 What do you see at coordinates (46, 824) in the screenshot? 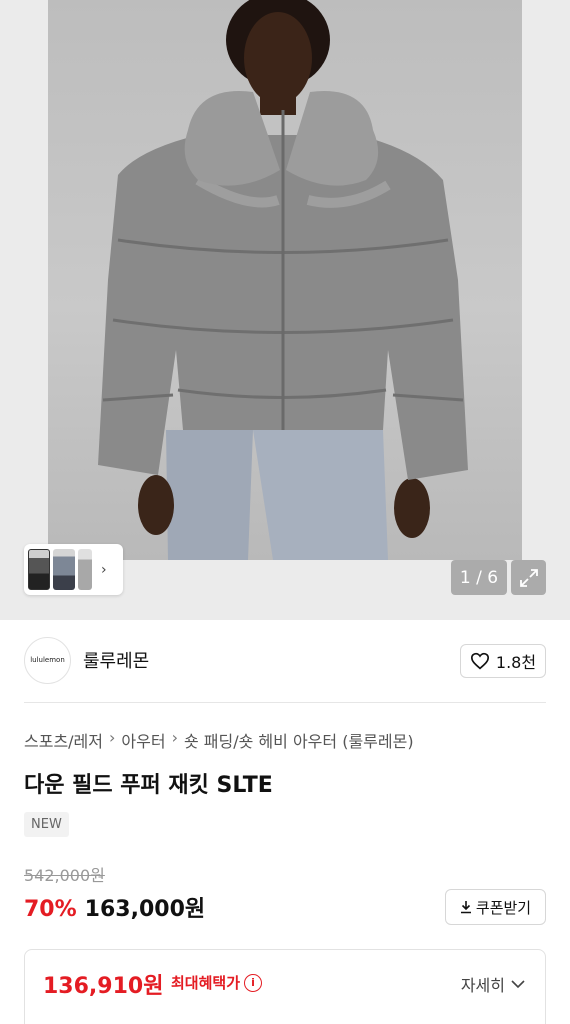
I see `new-badge: NEW` at bounding box center [46, 824].